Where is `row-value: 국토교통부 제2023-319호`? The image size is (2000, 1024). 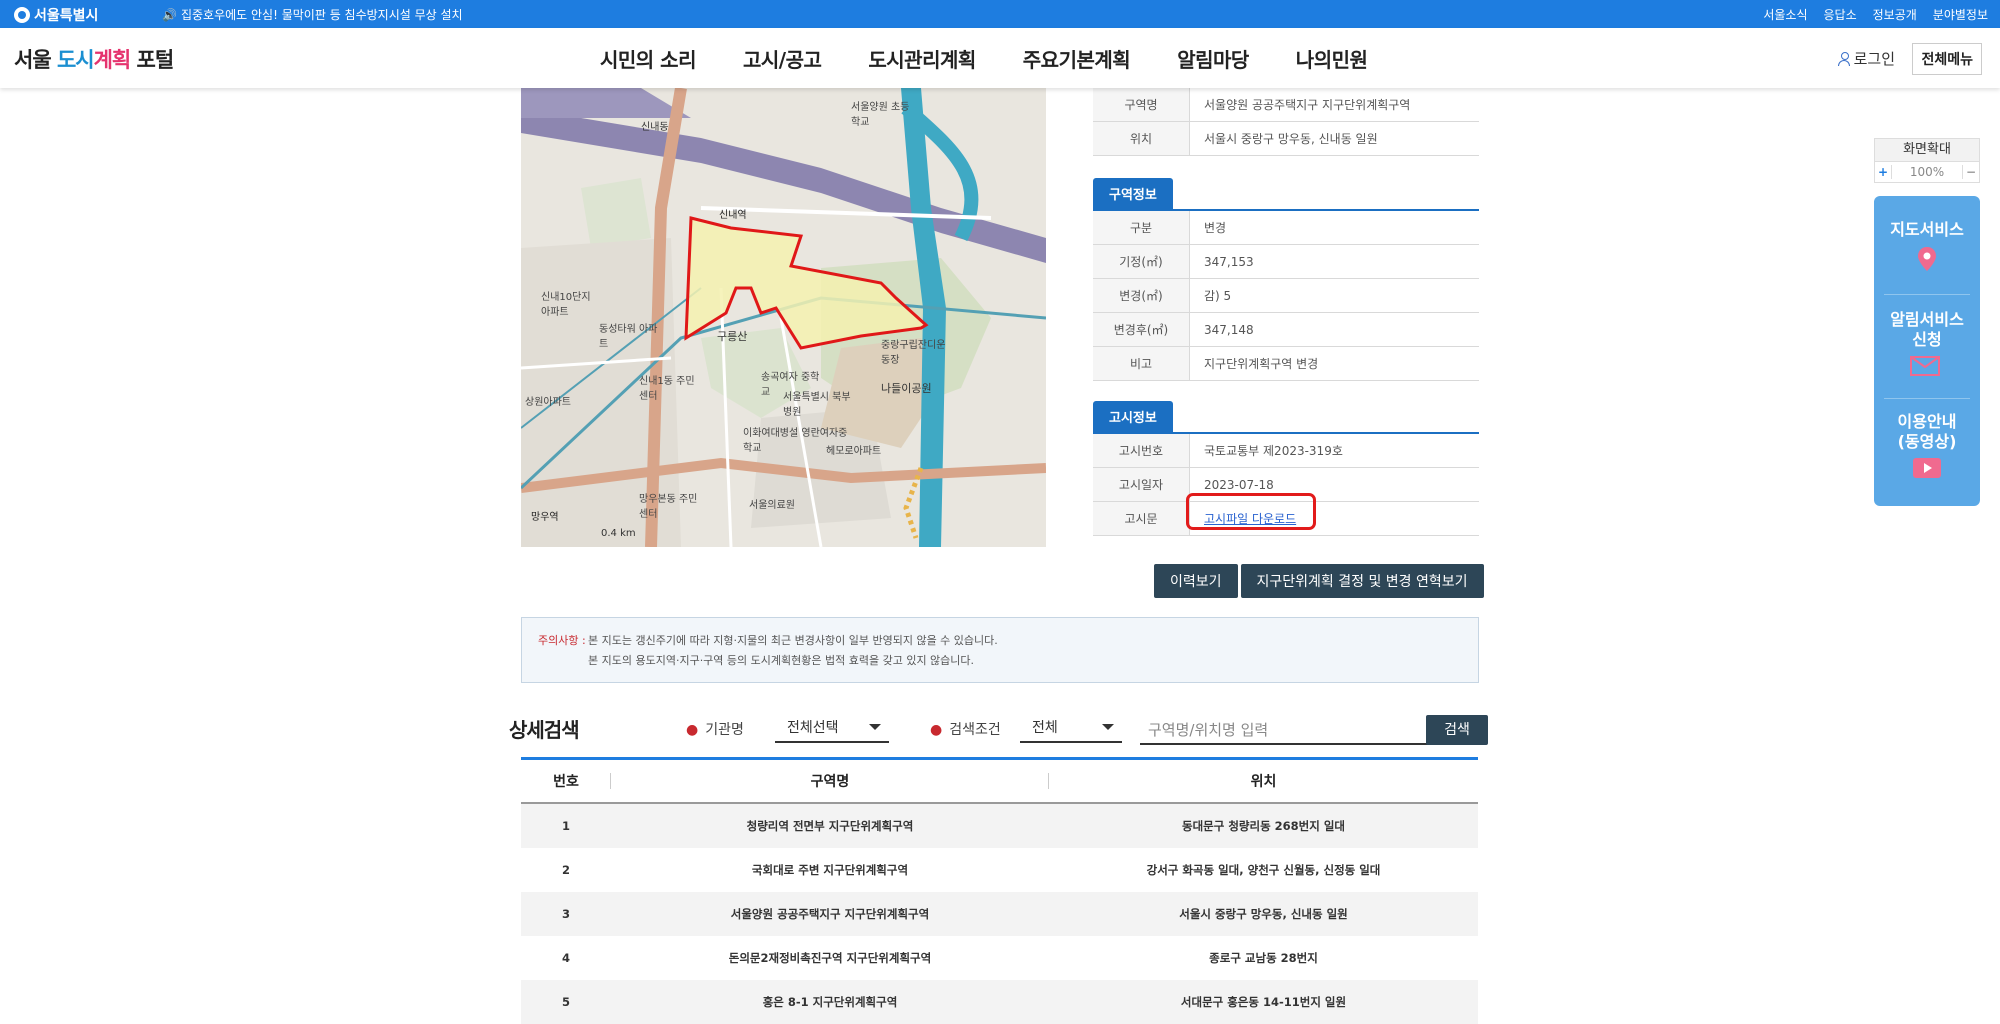 row-value: 국토교통부 제2023-319호 is located at coordinates (1334, 451).